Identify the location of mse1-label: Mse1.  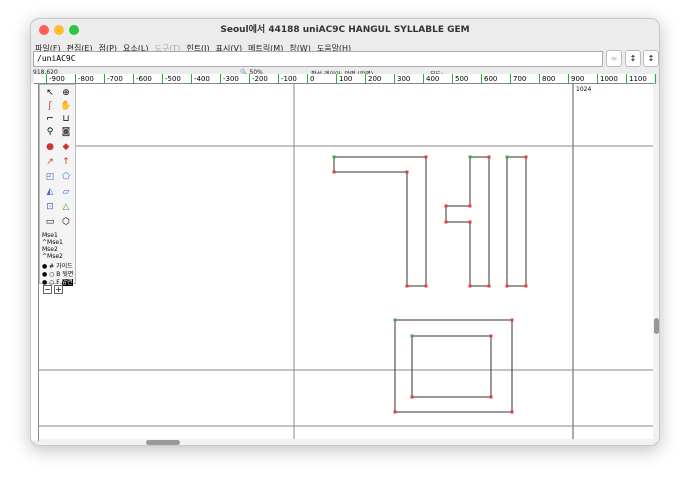
(50, 235).